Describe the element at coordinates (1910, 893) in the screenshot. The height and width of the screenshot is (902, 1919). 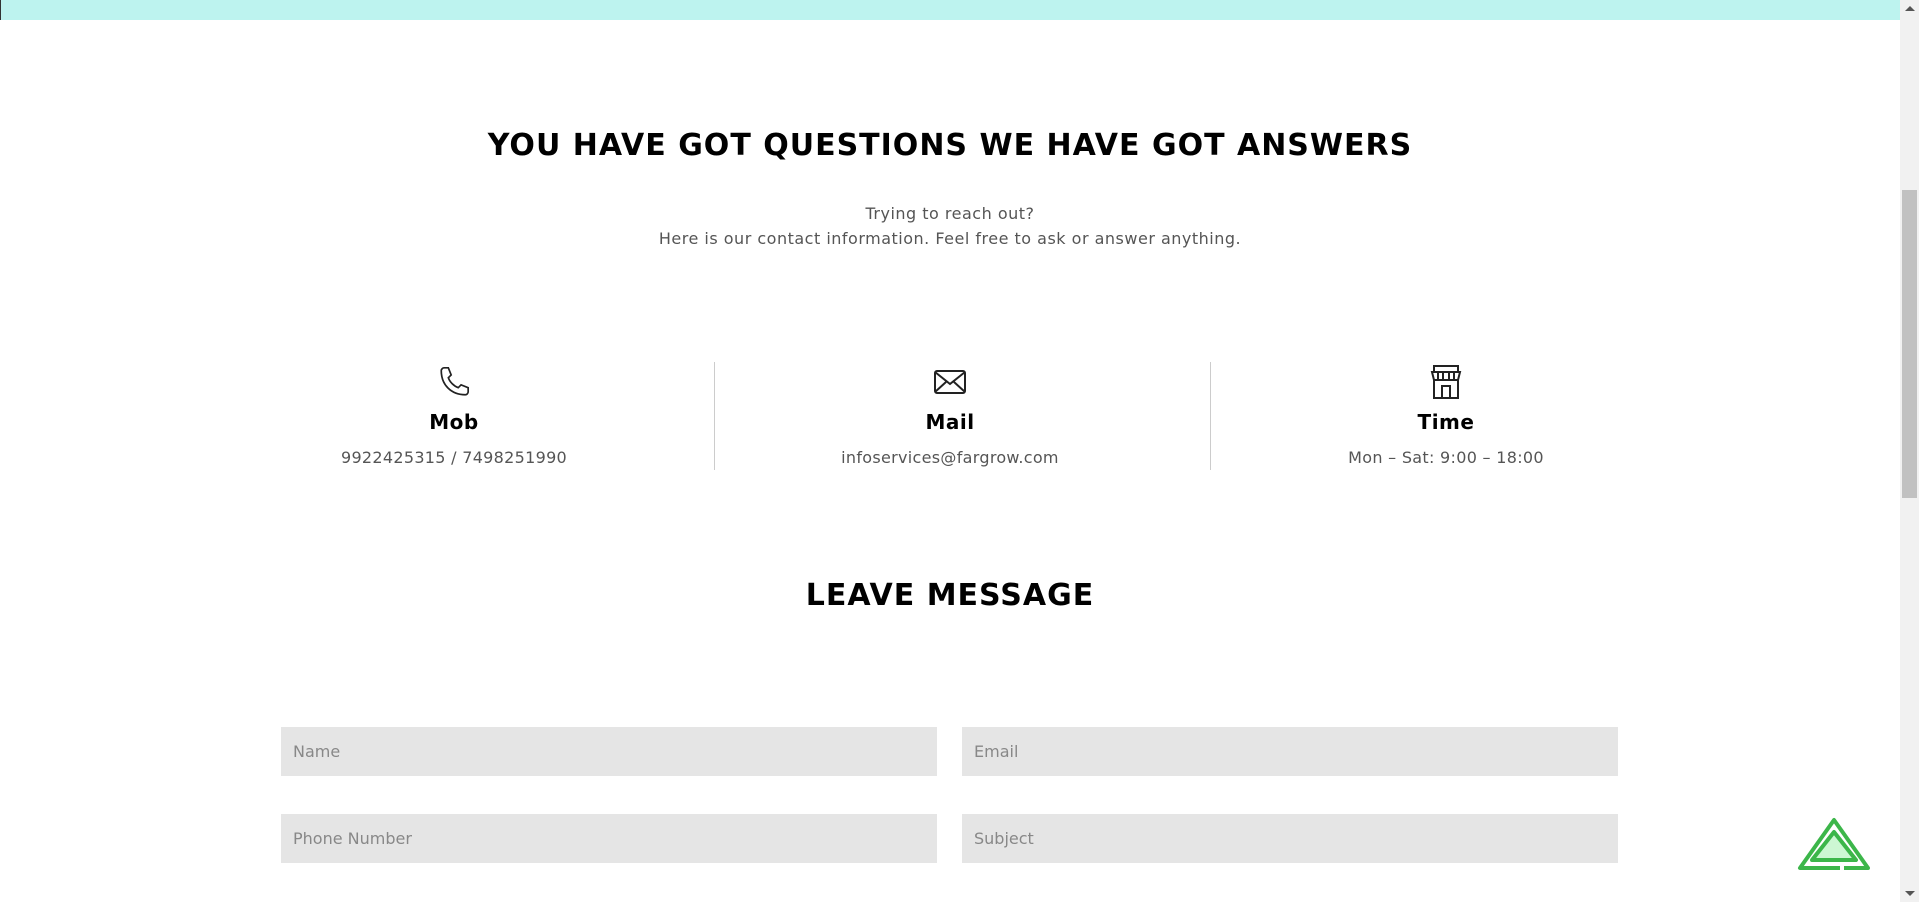
I see `scroll-down-icon` at that location.